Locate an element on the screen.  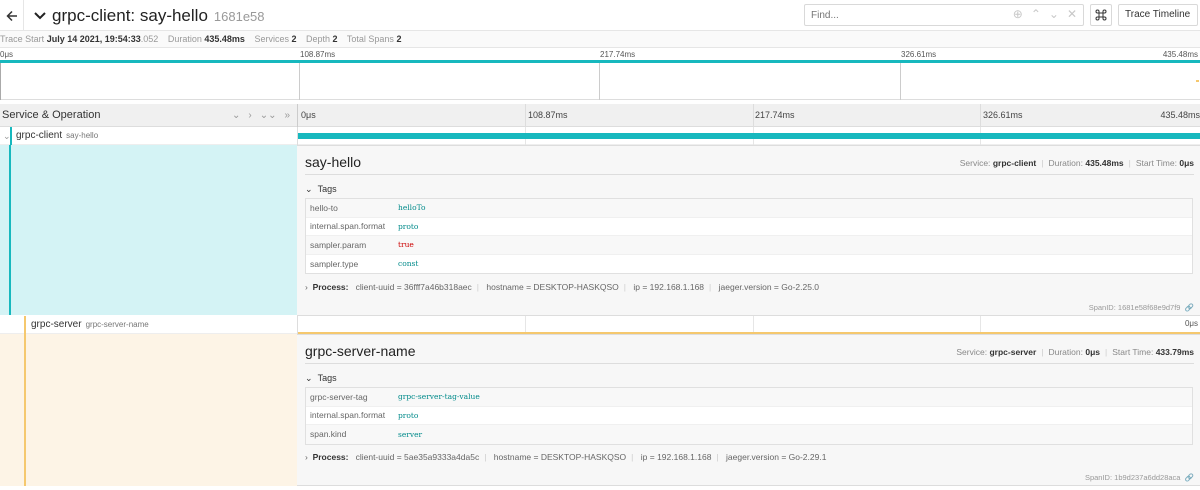
span-service-name: grpc-client is located at coordinates (39, 135).